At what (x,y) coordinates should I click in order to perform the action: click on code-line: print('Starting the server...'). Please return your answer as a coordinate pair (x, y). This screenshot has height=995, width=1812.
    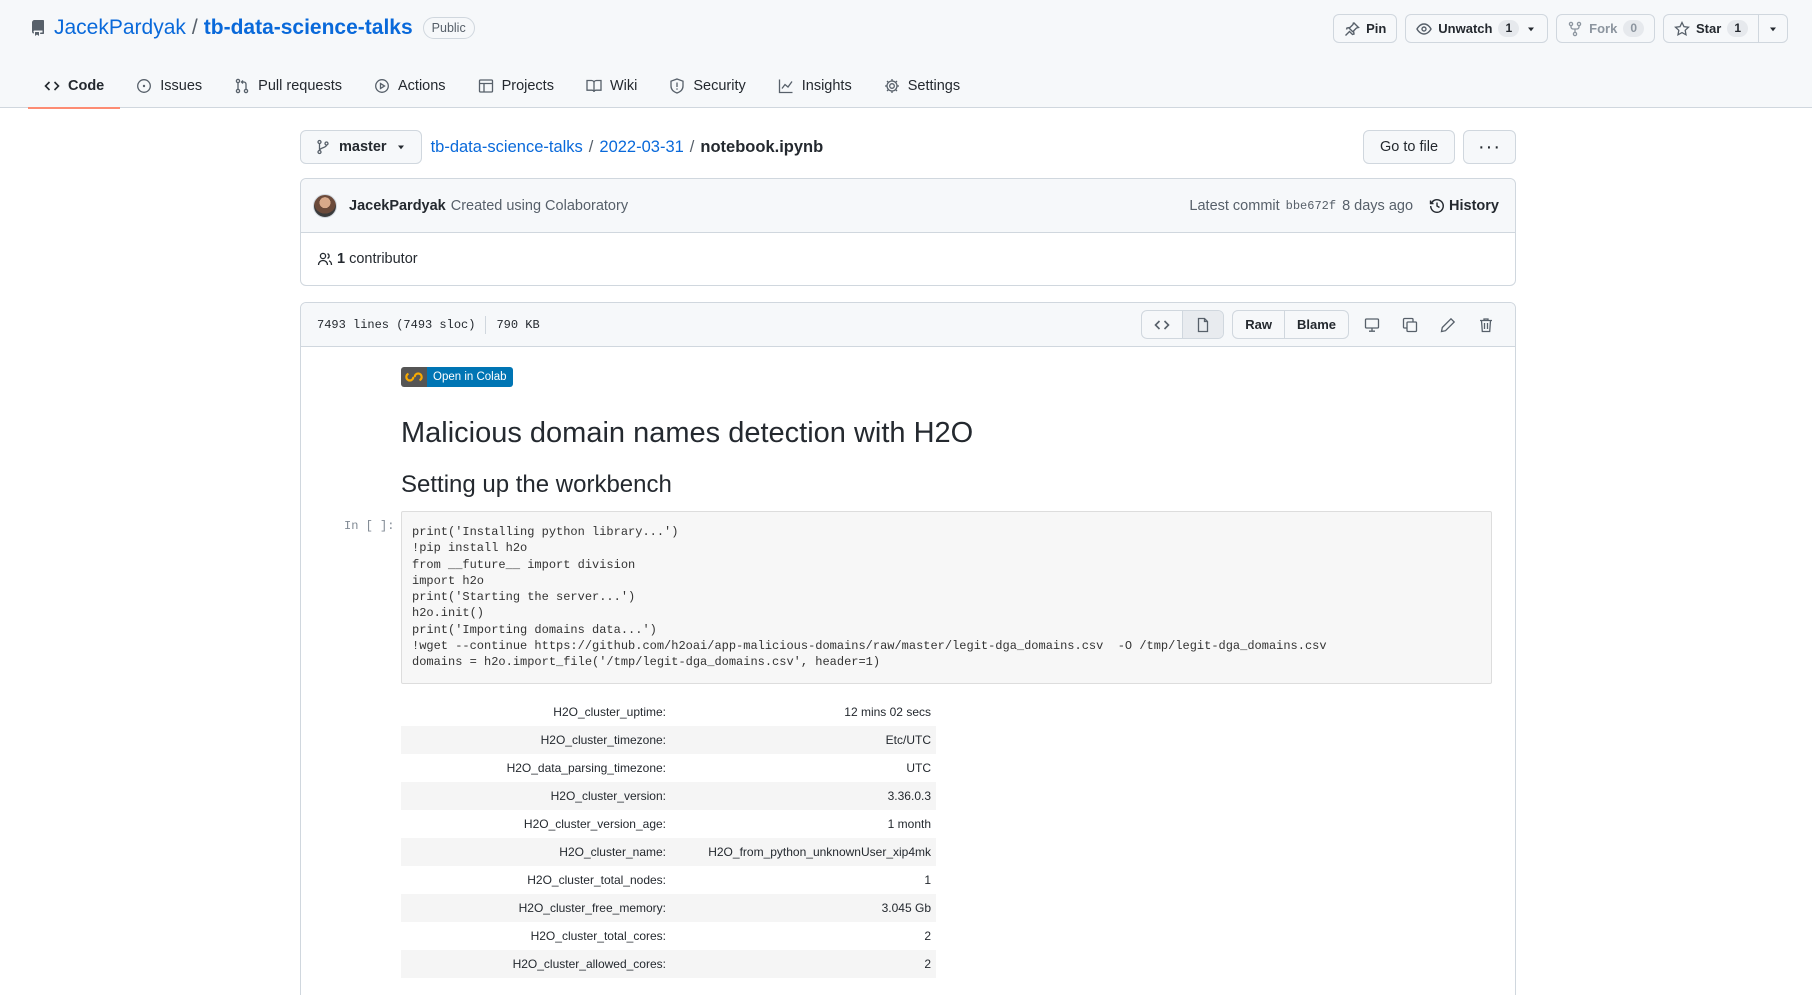
    Looking at the image, I should click on (524, 597).